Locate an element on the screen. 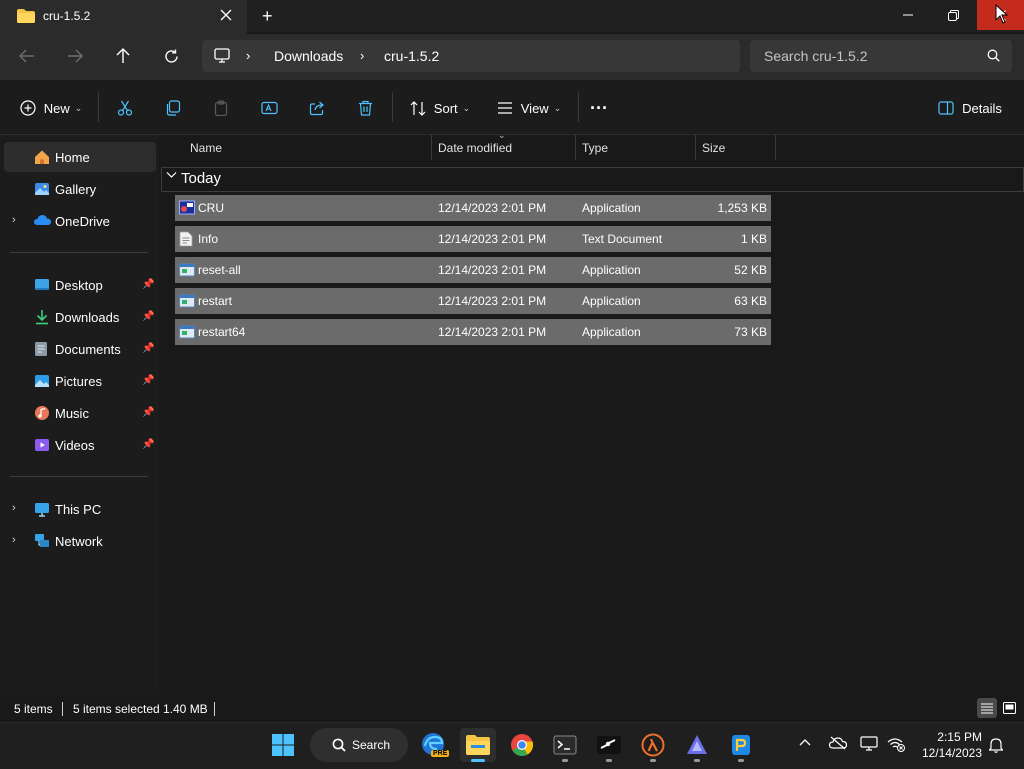 The width and height of the screenshot is (1024, 769). status-divider is located at coordinates (214, 709).